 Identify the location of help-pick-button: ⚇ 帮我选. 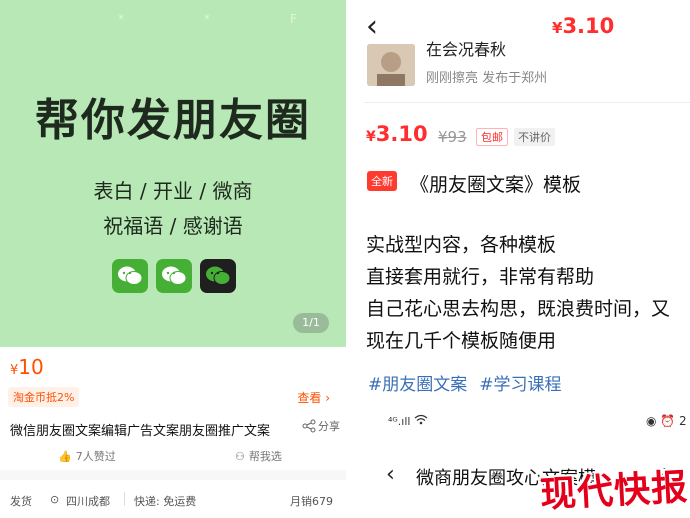
(258, 456).